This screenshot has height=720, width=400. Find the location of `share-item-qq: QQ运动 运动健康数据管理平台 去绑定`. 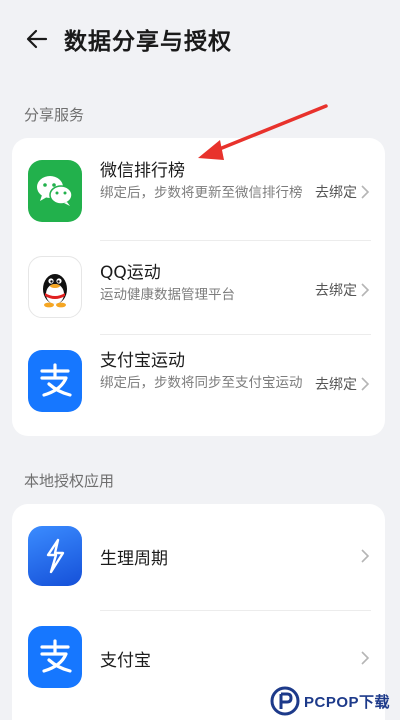

share-item-qq: QQ运动 运动健康数据管理平台 去绑定 is located at coordinates (198, 286).